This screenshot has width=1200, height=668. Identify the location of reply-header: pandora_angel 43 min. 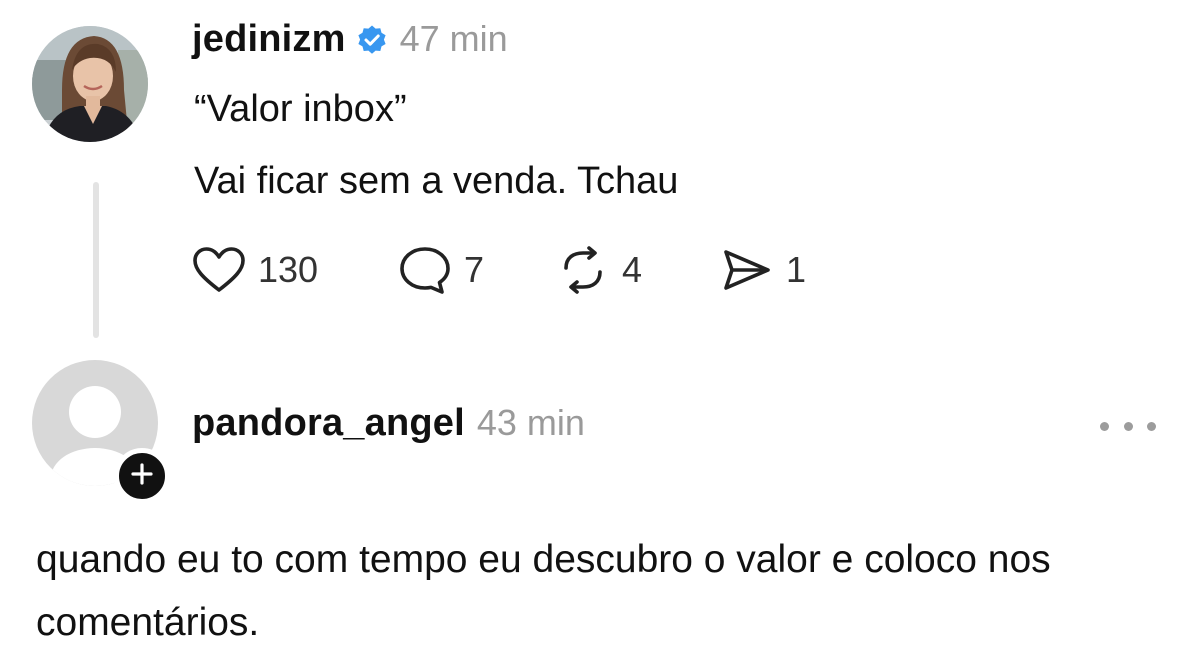
(388, 423).